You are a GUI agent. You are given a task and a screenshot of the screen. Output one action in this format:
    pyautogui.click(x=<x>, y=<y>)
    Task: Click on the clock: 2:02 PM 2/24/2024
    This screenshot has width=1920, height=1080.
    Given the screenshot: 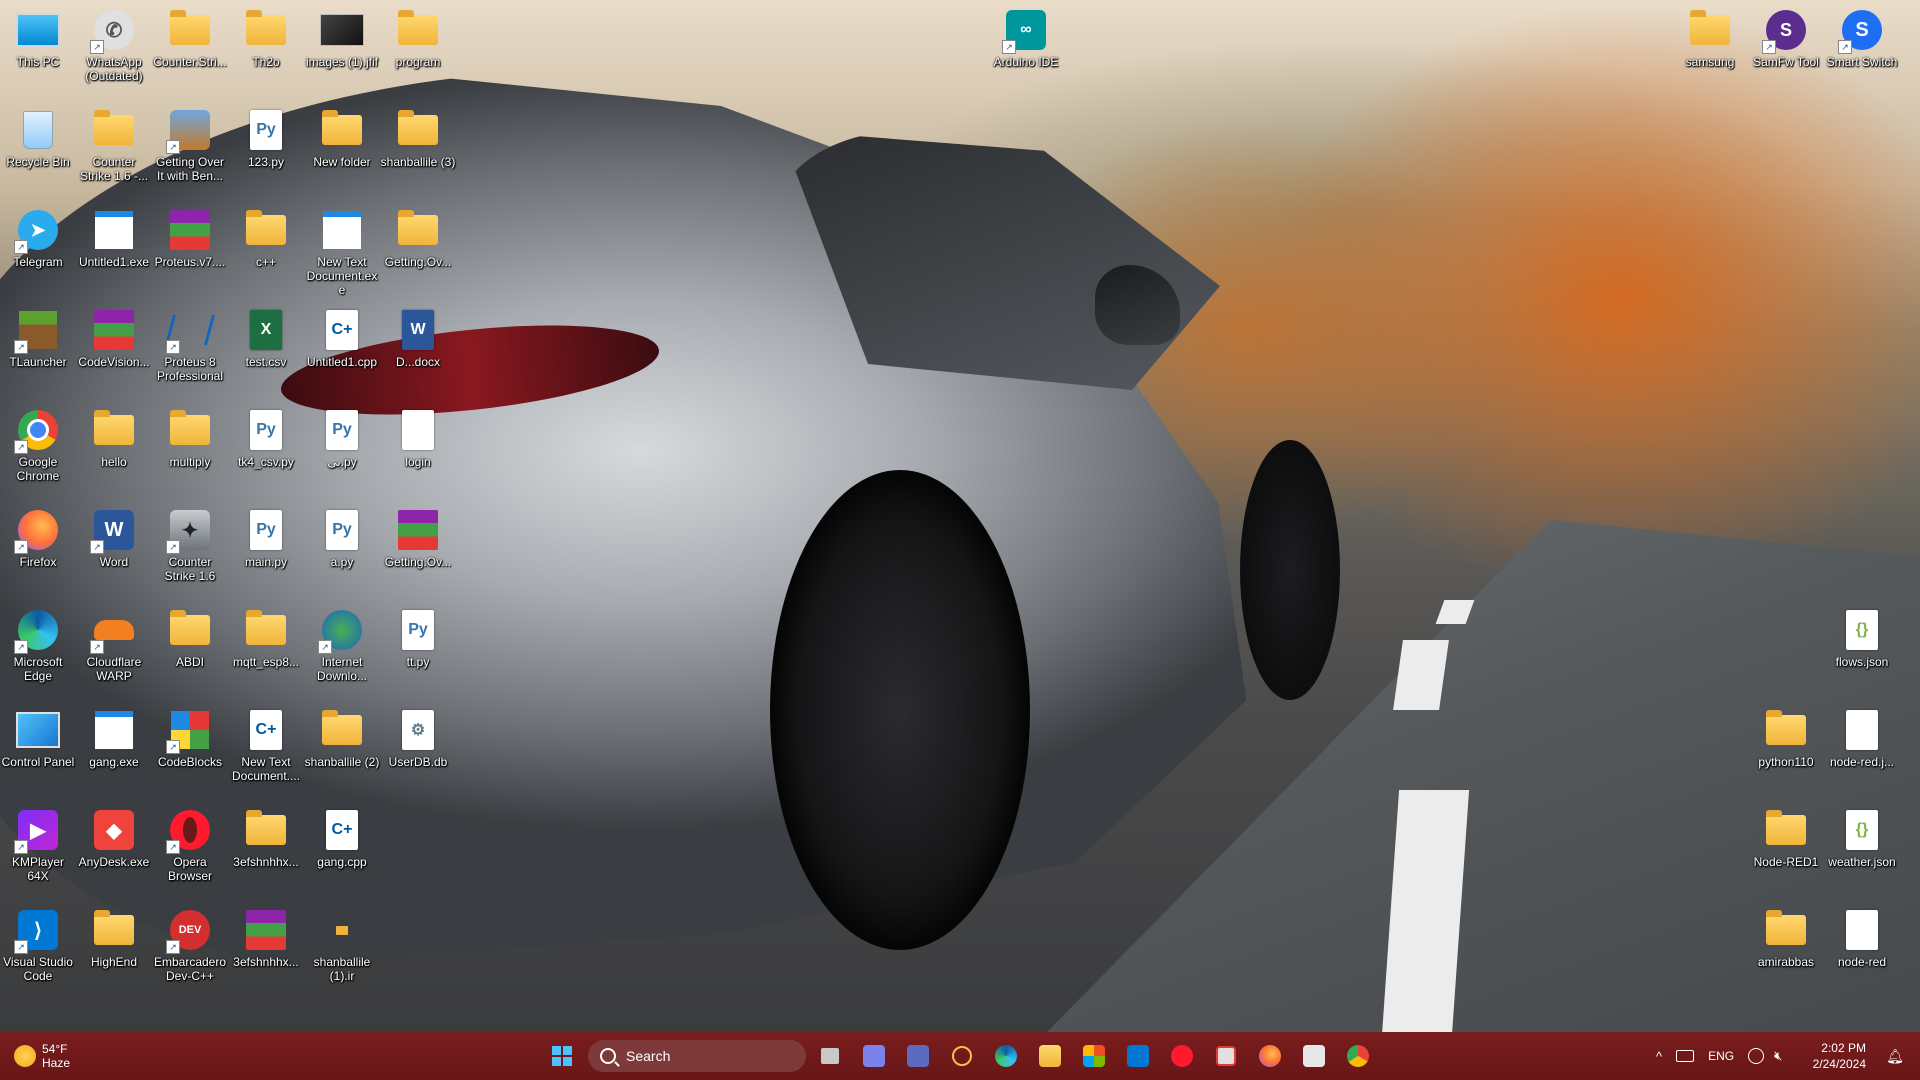 What is the action you would take?
    pyautogui.click(x=1839, y=1056)
    